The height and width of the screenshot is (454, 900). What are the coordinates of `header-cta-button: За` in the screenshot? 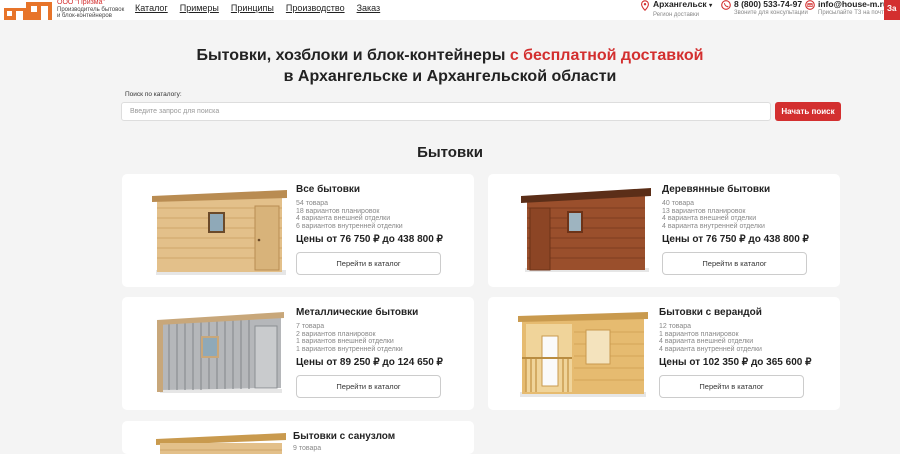 It's located at (892, 10).